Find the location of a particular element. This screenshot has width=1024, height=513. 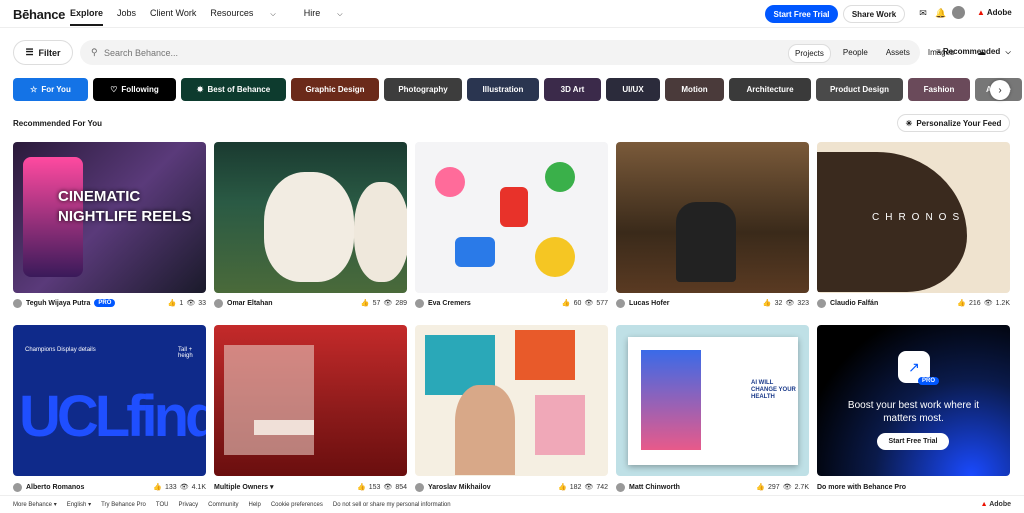

project-card-5: CHRONOS is located at coordinates (913, 217).